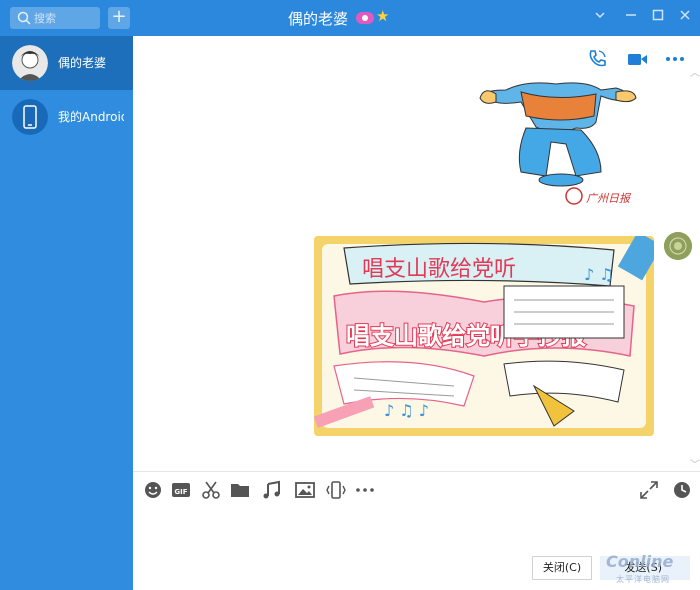 The width and height of the screenshot is (700, 590). I want to click on contact-item-android: 我的Android手机, so click(66, 117).